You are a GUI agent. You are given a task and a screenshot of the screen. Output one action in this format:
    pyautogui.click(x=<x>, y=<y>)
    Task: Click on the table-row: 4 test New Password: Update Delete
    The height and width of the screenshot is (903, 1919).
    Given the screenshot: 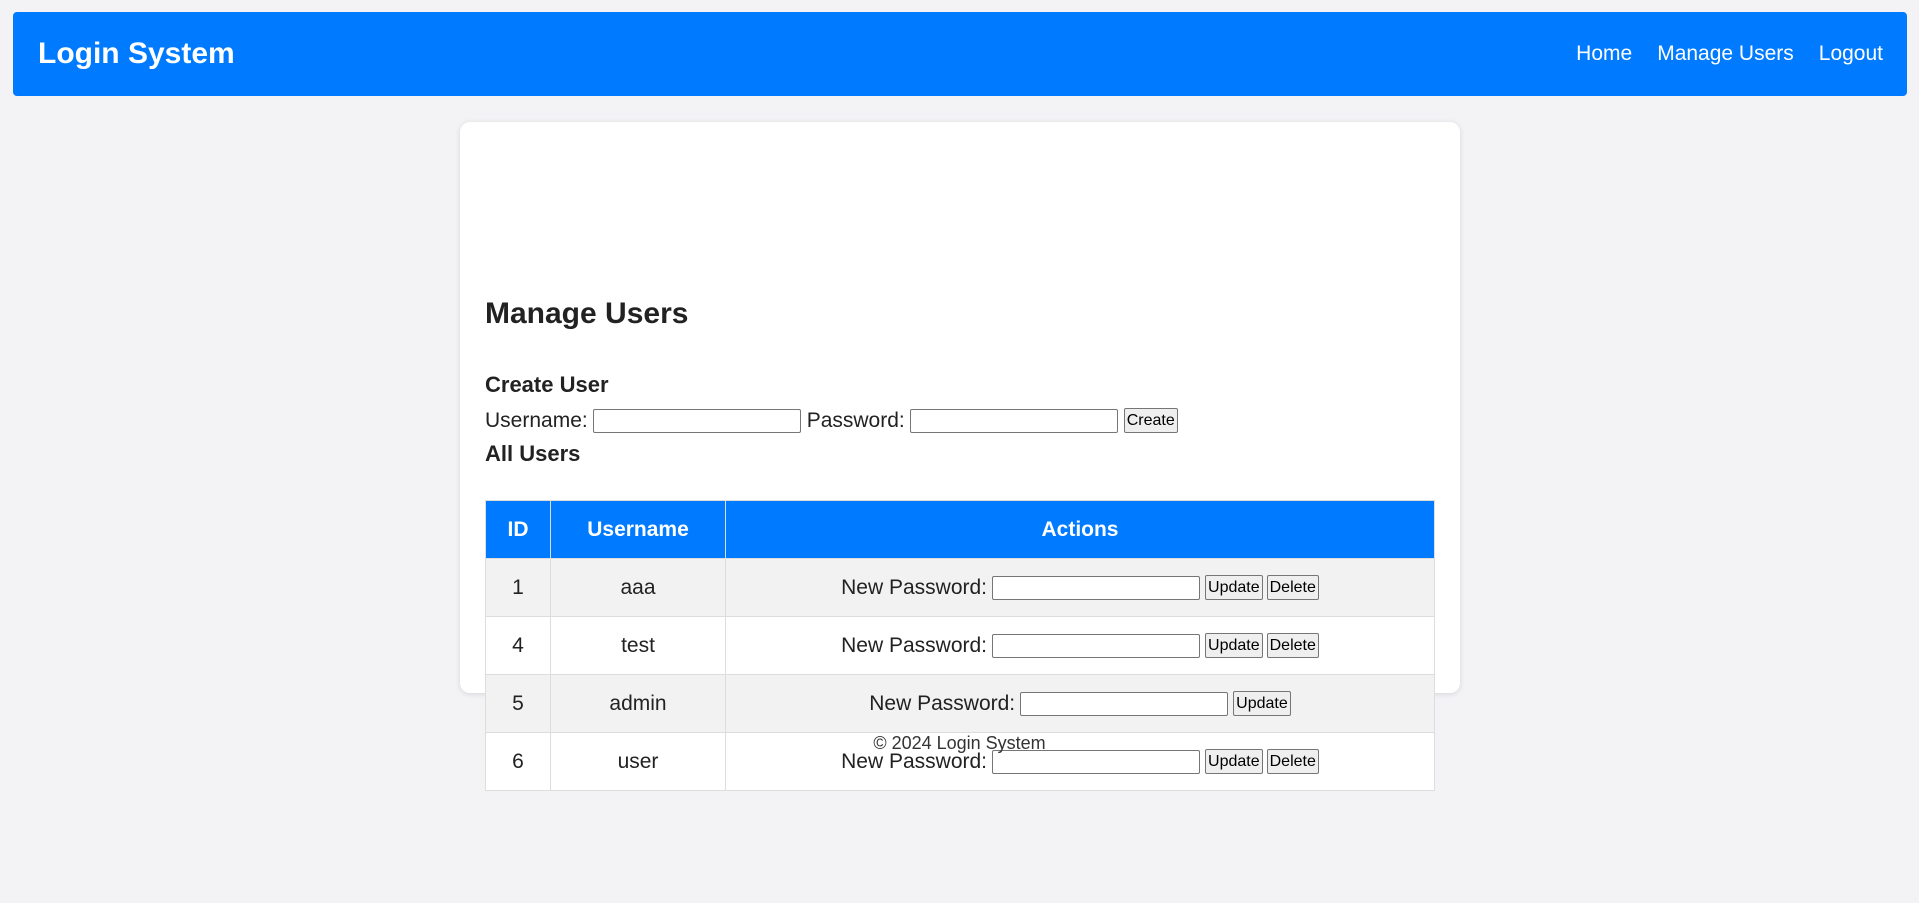 What is the action you would take?
    pyautogui.click(x=960, y=645)
    